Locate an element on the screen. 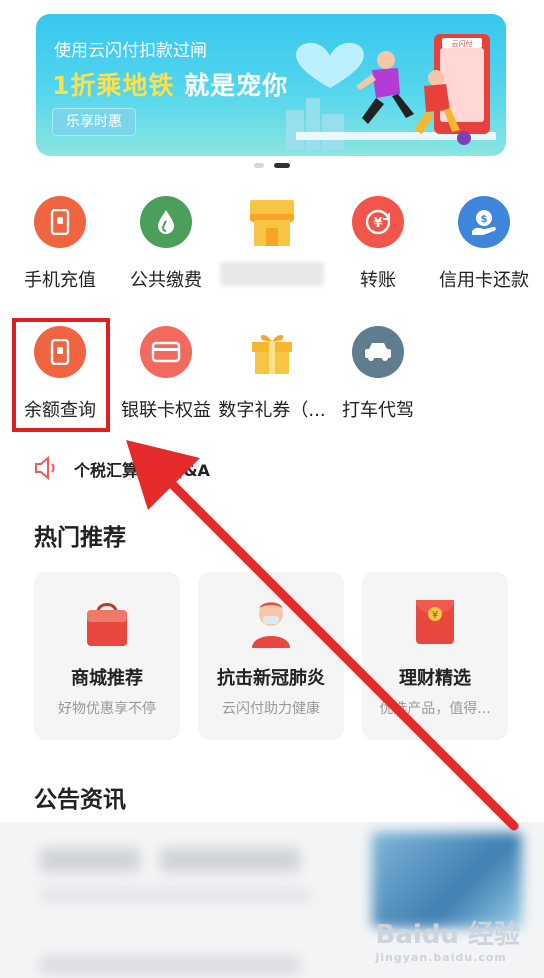  service-store is located at coordinates (272, 241).